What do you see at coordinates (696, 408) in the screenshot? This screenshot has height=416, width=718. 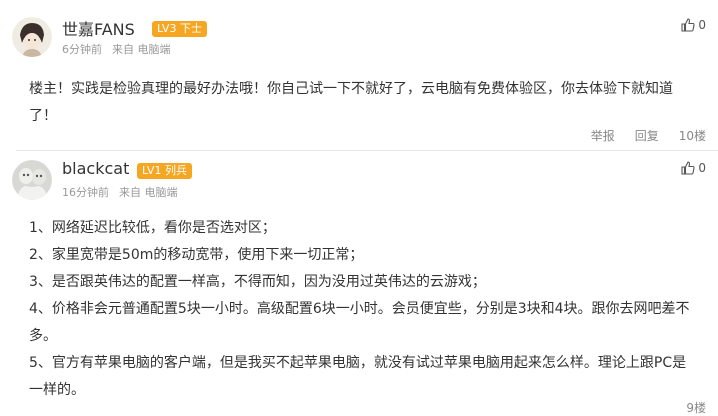 I see `floor-number: 9楼` at bounding box center [696, 408].